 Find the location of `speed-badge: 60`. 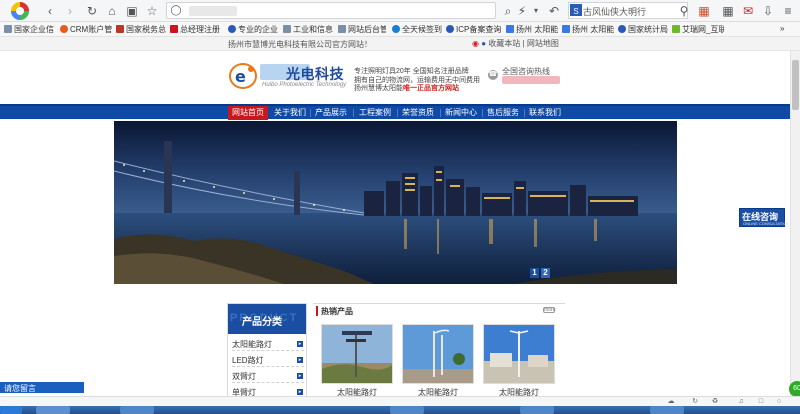

speed-badge: 60 is located at coordinates (794, 389).